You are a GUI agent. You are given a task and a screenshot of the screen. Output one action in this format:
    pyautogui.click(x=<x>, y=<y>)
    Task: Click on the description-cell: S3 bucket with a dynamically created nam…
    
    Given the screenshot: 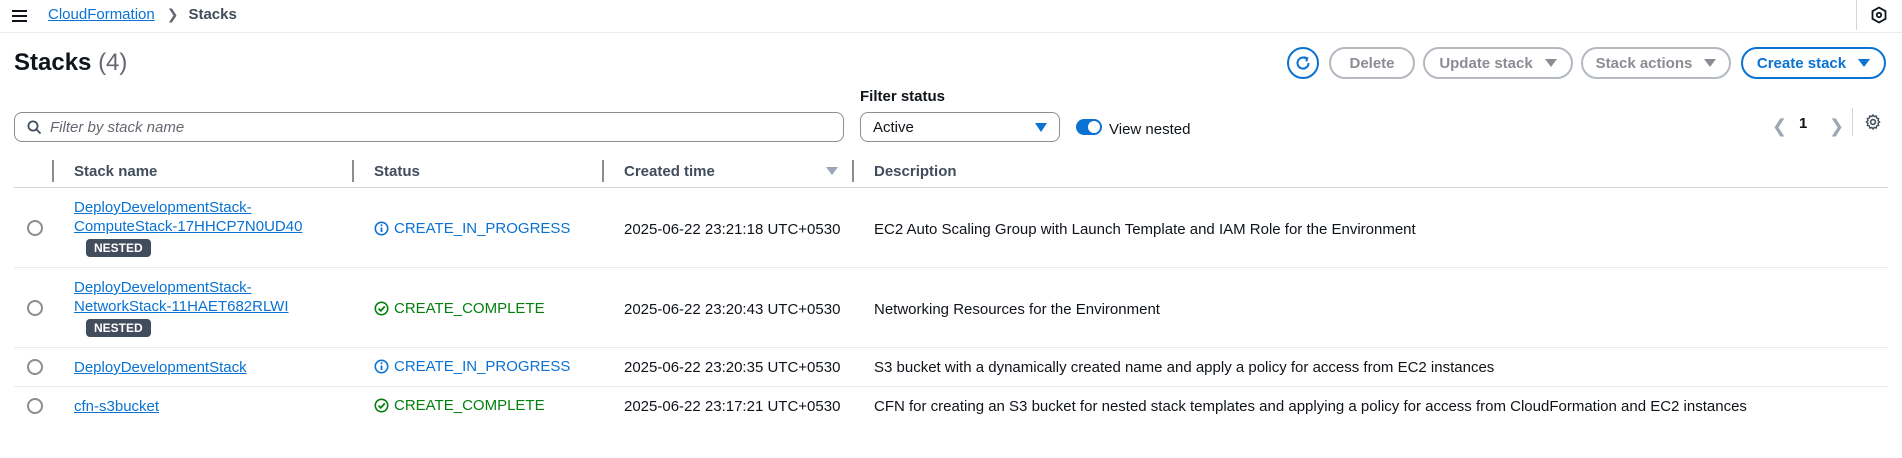 What is the action you would take?
    pyautogui.click(x=1184, y=367)
    